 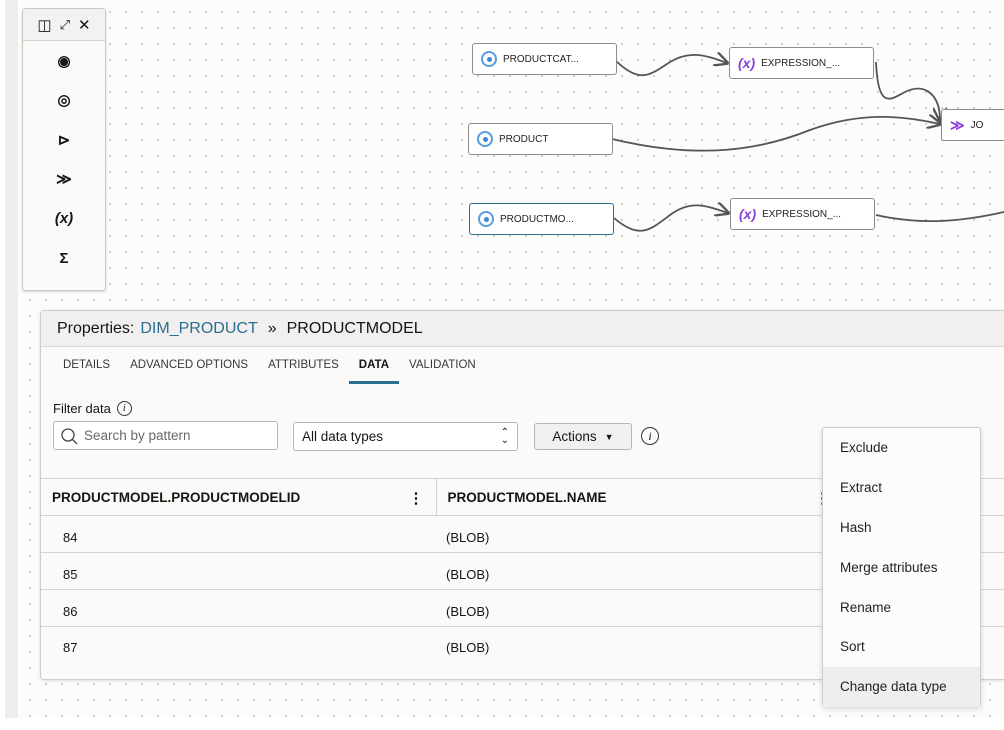 I want to click on menu-item-sort: Sort, so click(x=901, y=647).